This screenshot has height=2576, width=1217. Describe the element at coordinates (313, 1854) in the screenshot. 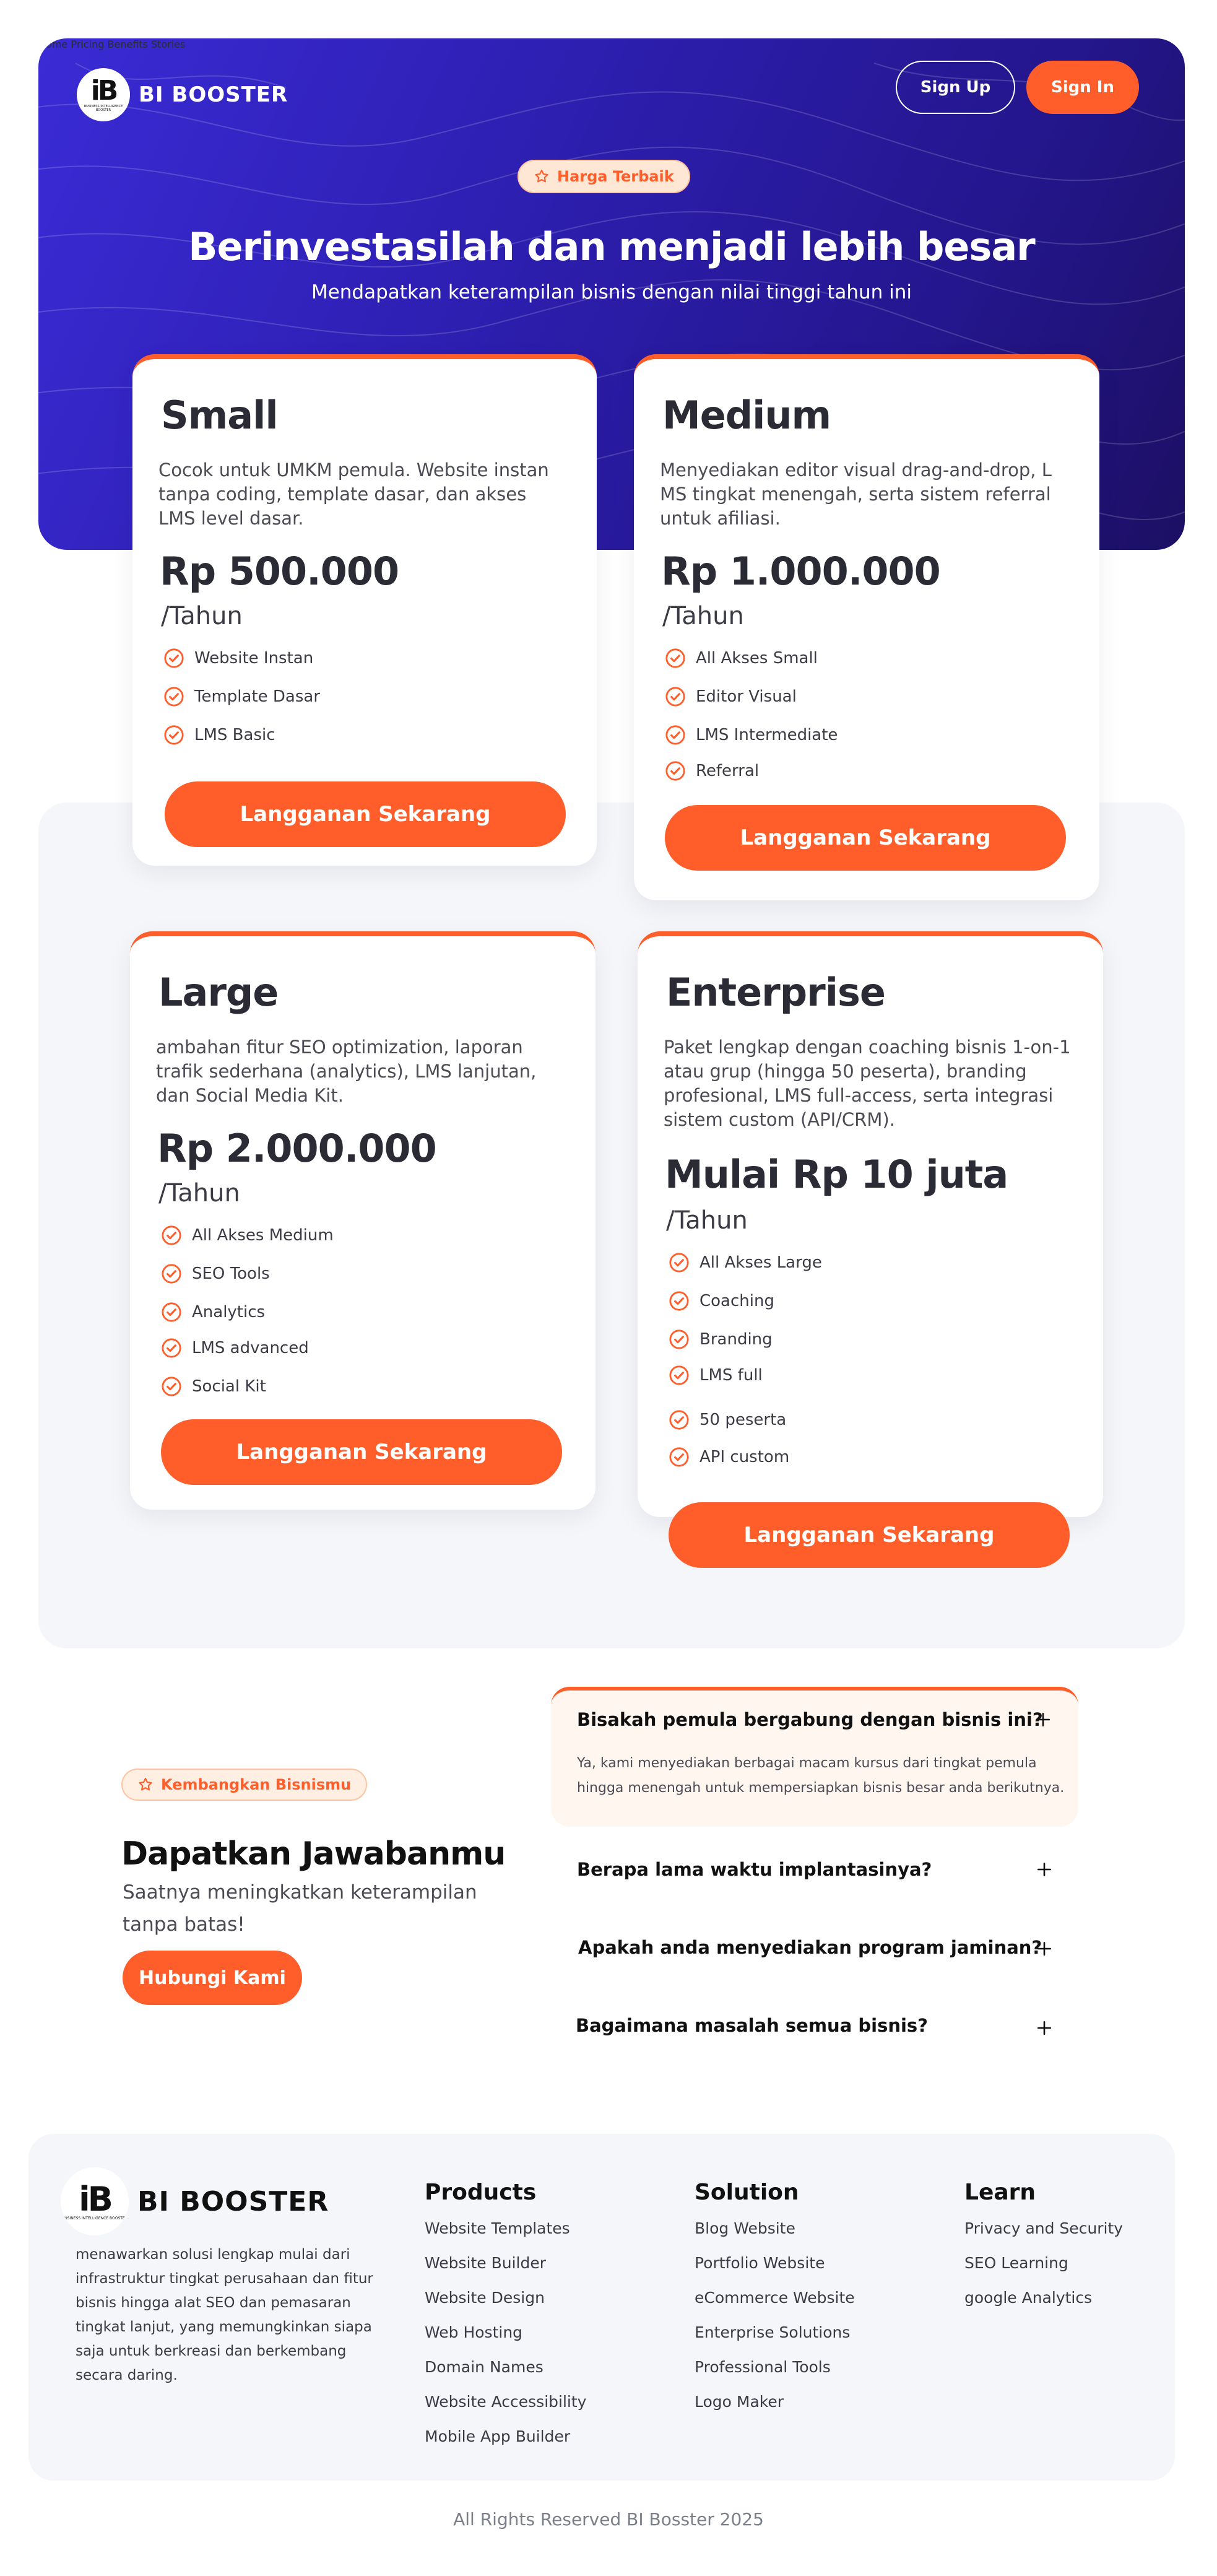

I see `faq-title: Dapatkan Jawabanmu` at that location.